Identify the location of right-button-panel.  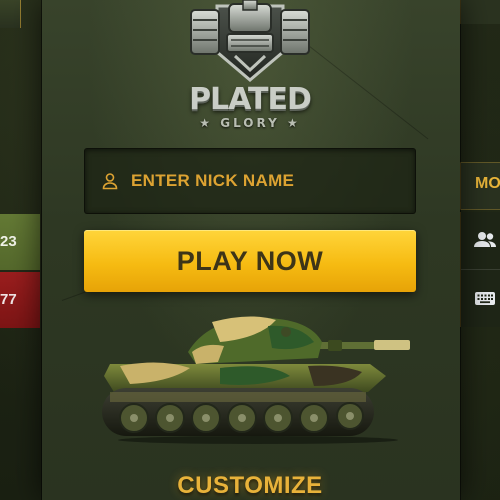
(480, 269).